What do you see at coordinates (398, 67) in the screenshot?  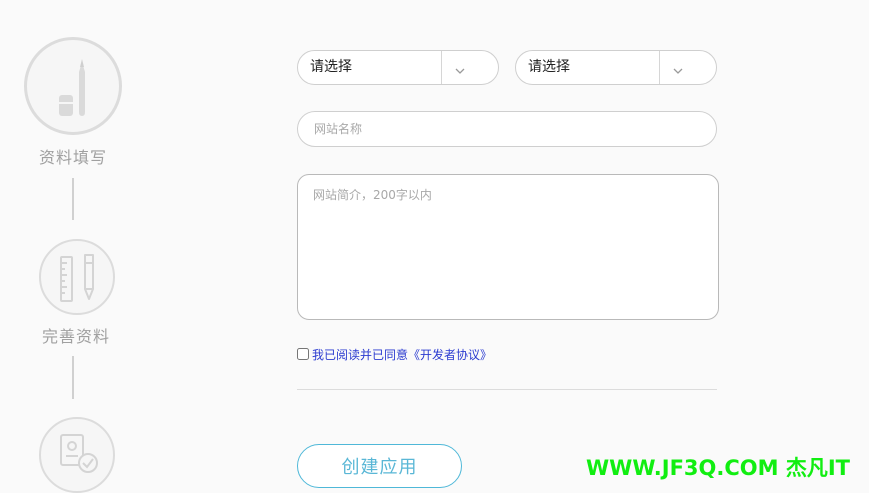 I see `category-select-1: 请选择` at bounding box center [398, 67].